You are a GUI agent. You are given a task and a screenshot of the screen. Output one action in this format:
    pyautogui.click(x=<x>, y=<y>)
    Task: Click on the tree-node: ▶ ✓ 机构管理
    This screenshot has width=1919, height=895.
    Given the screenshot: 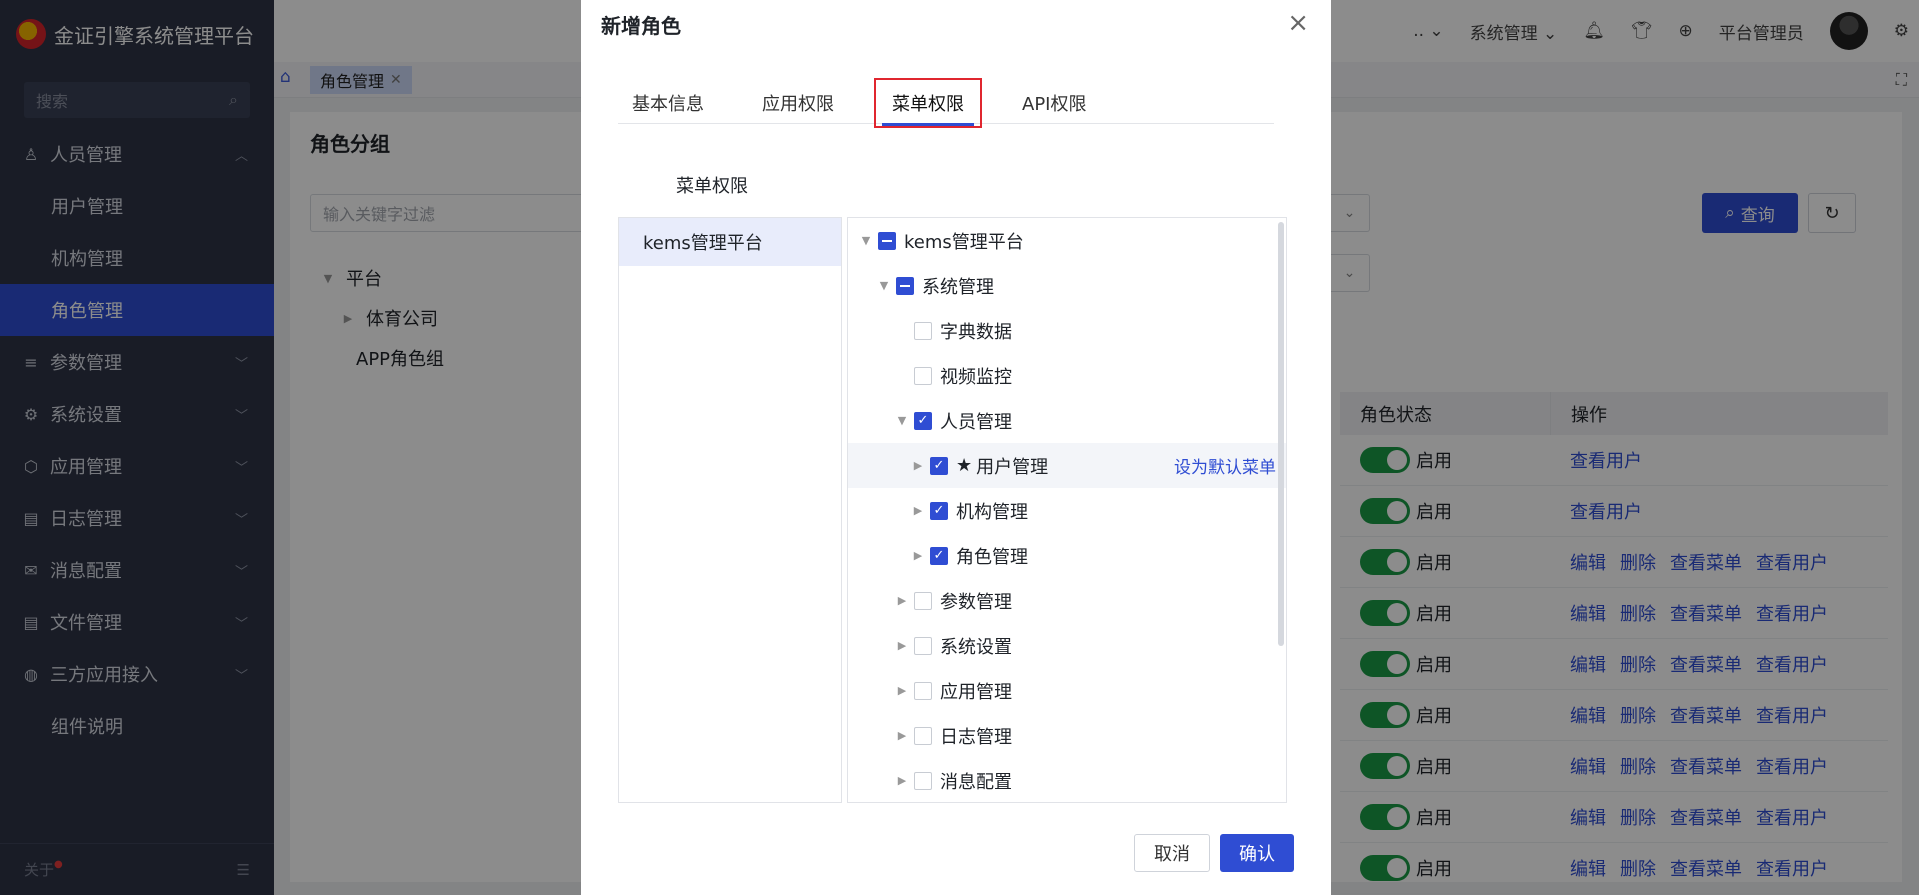 What is the action you would take?
    pyautogui.click(x=1067, y=510)
    